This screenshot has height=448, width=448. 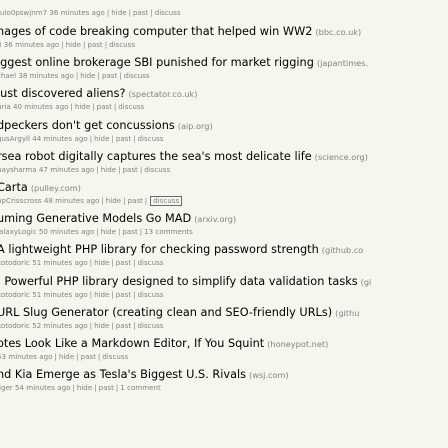 What do you see at coordinates (347, 313) in the screenshot?
I see `story-site-link: (githu` at bounding box center [347, 313].